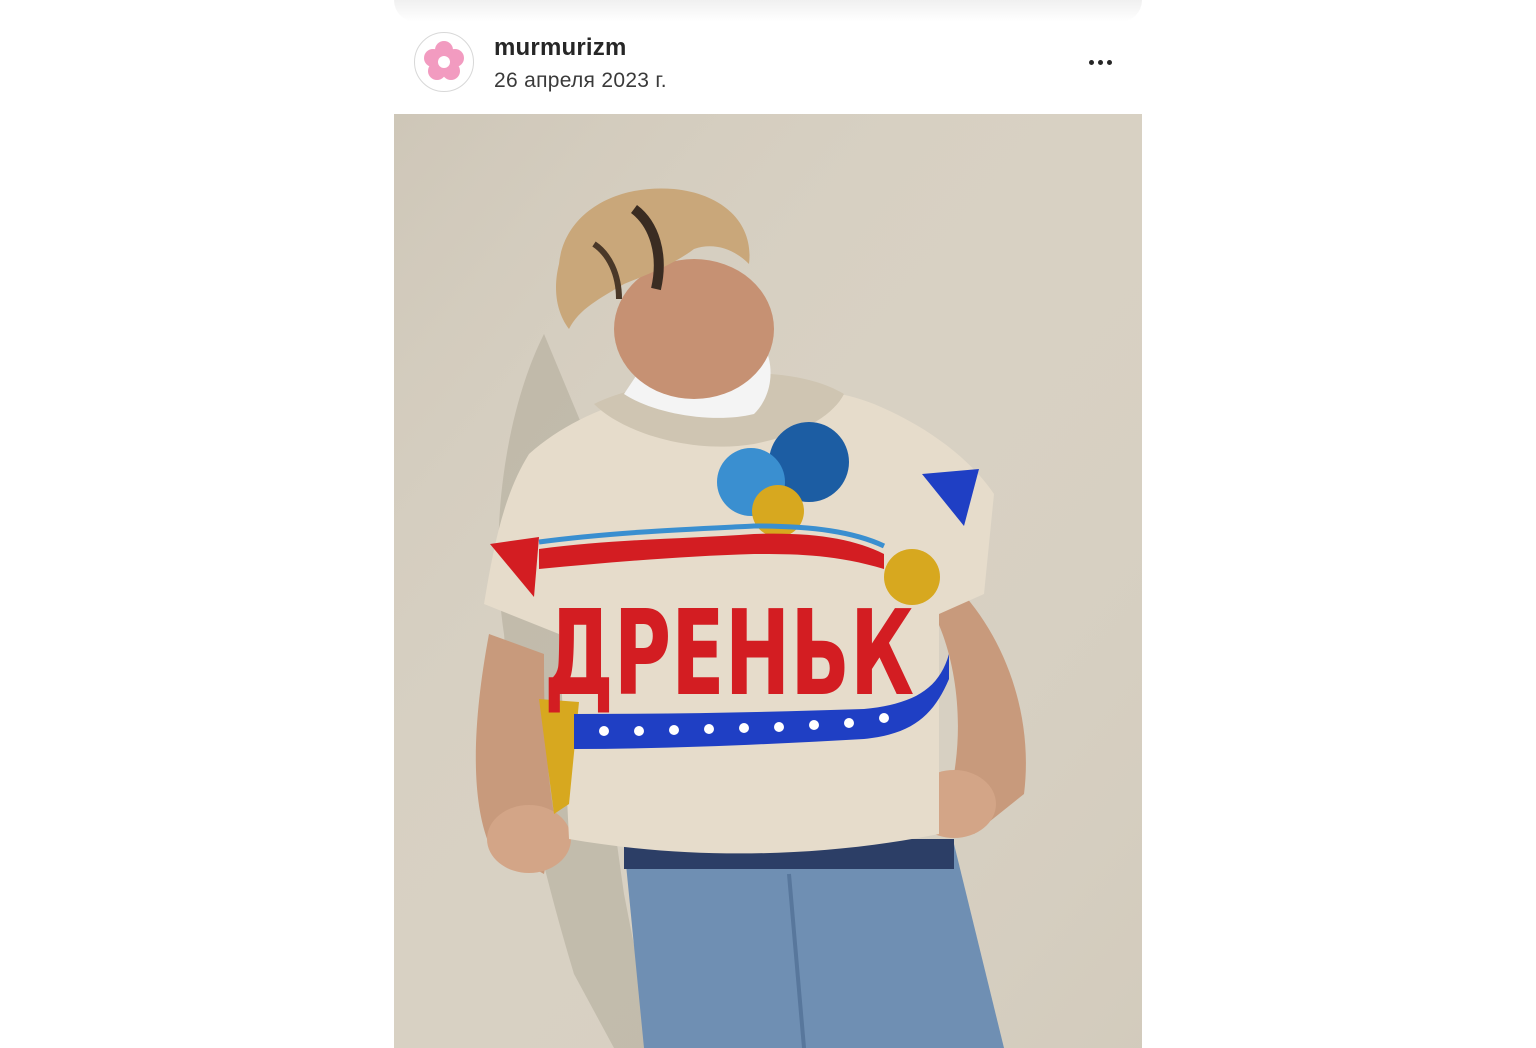  I want to click on username: murmurizm, so click(560, 48).